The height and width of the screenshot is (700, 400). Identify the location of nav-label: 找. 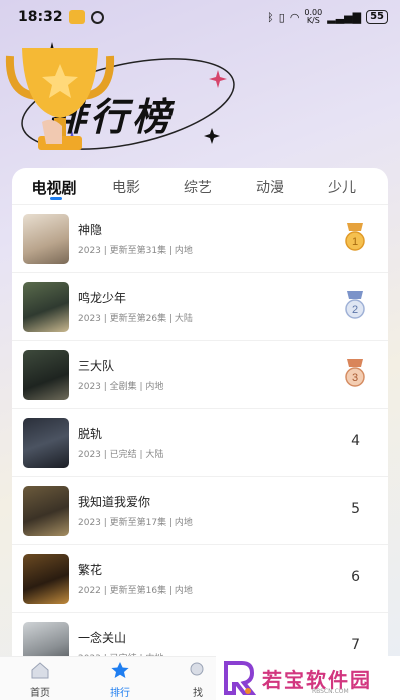
(198, 693).